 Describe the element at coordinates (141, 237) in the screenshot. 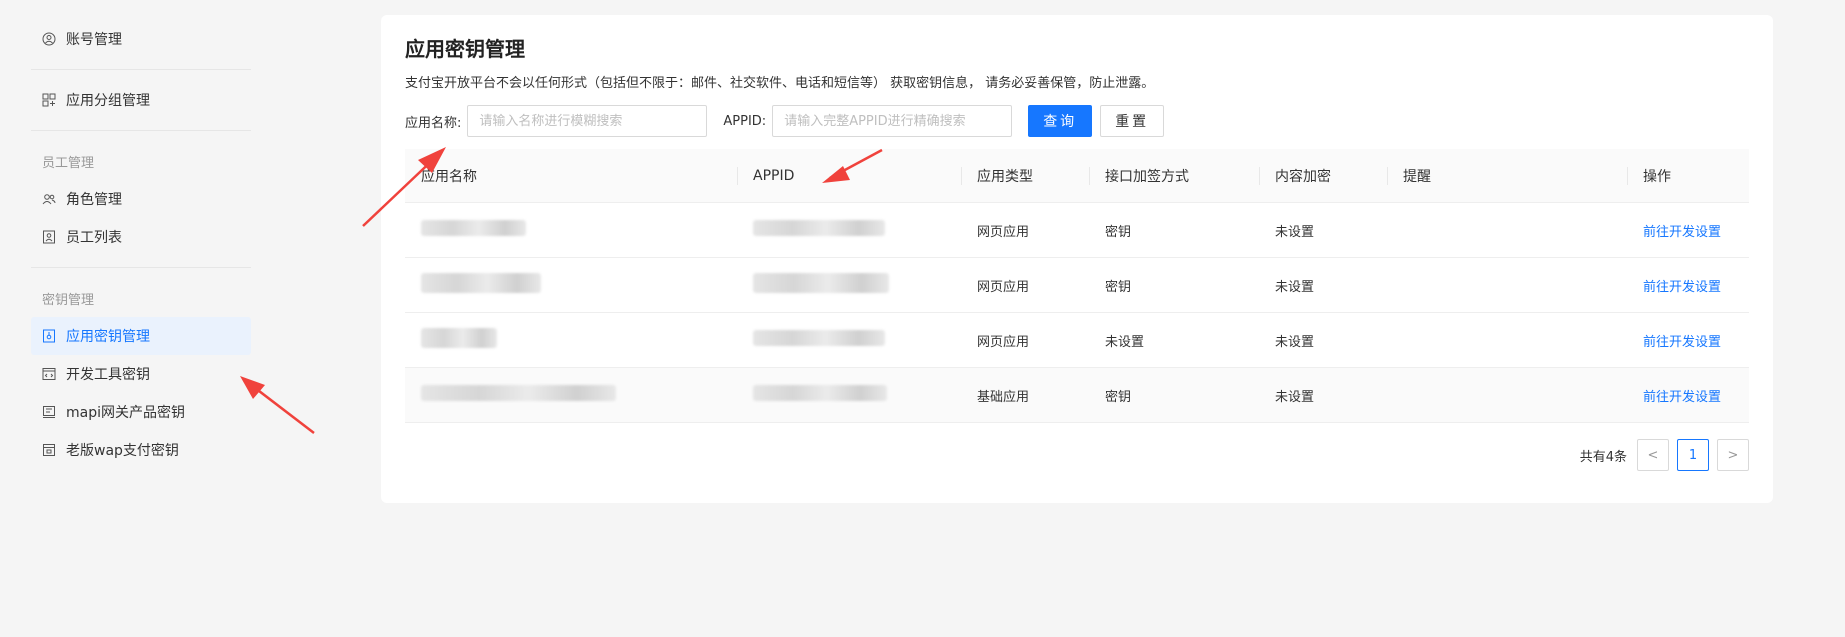

I see `sidebar-item-staff-list: 员工列表` at that location.